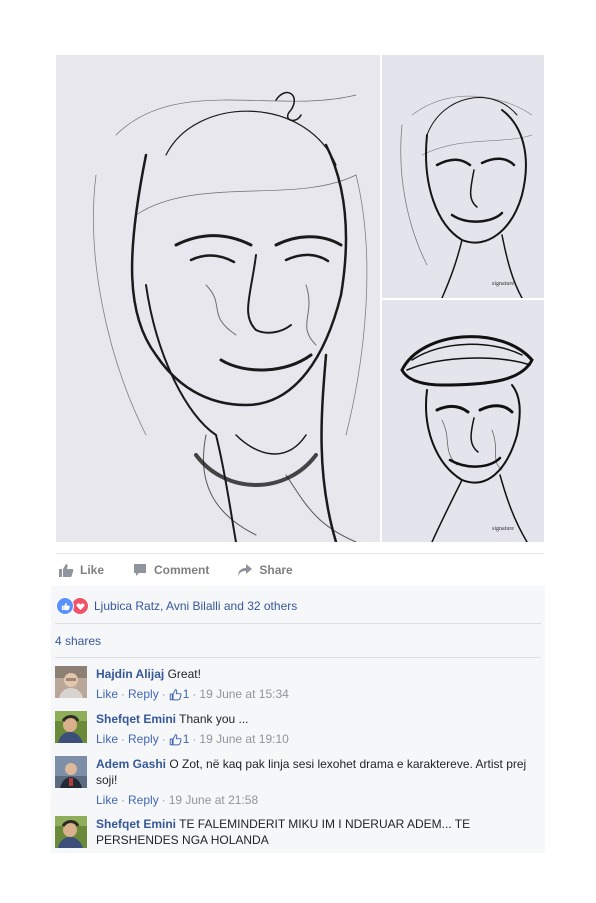  Describe the element at coordinates (300, 570) in the screenshot. I see `post-actions-bar: Like Comment Share` at that location.